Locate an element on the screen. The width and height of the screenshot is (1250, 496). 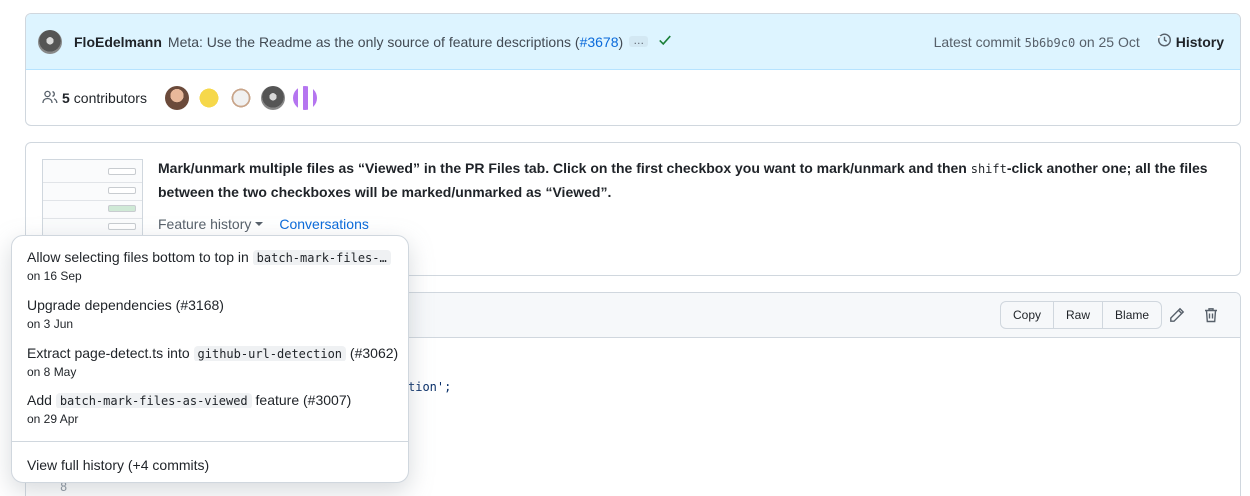
history-item-date: on 8 May is located at coordinates (52, 372).